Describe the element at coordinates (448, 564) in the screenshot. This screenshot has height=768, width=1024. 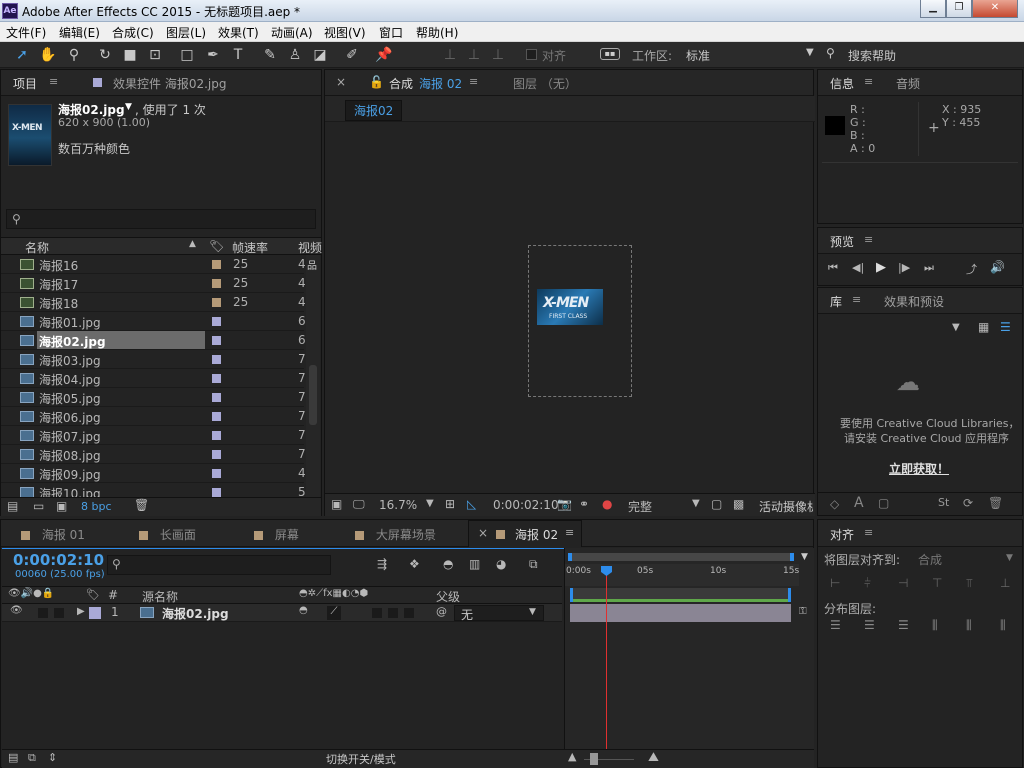
I see `shy-layers-icon: ◓` at that location.